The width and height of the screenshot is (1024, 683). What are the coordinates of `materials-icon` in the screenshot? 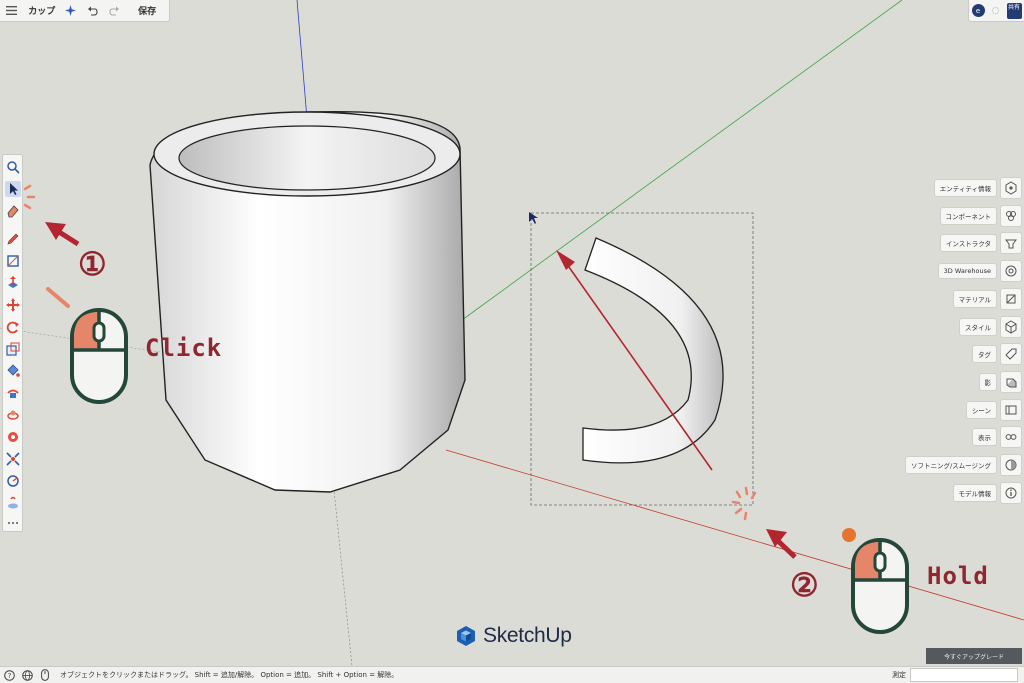 It's located at (1011, 298).